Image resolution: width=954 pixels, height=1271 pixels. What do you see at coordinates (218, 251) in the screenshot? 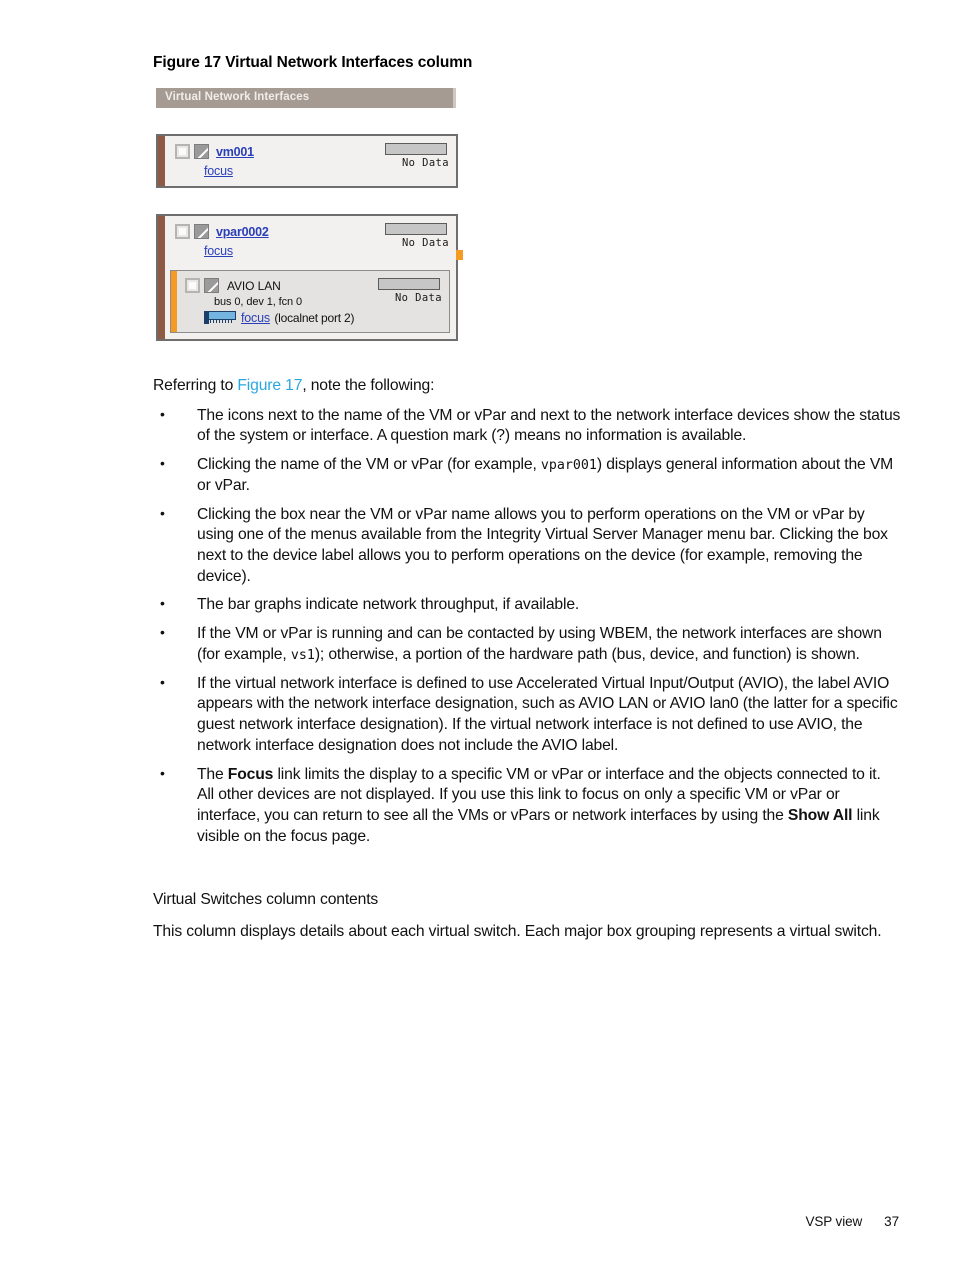
I see `vpar-focus-link: focus` at bounding box center [218, 251].